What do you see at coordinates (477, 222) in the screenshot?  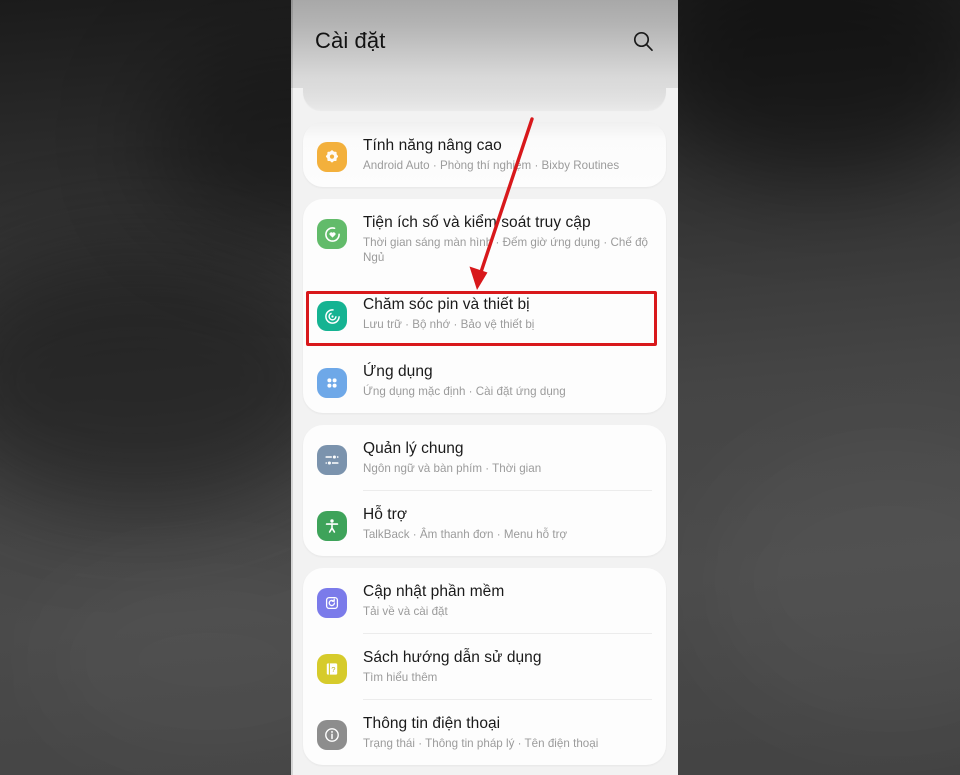 I see `list-item-title: Tiện ích số và kiểm soát truy cập` at bounding box center [477, 222].